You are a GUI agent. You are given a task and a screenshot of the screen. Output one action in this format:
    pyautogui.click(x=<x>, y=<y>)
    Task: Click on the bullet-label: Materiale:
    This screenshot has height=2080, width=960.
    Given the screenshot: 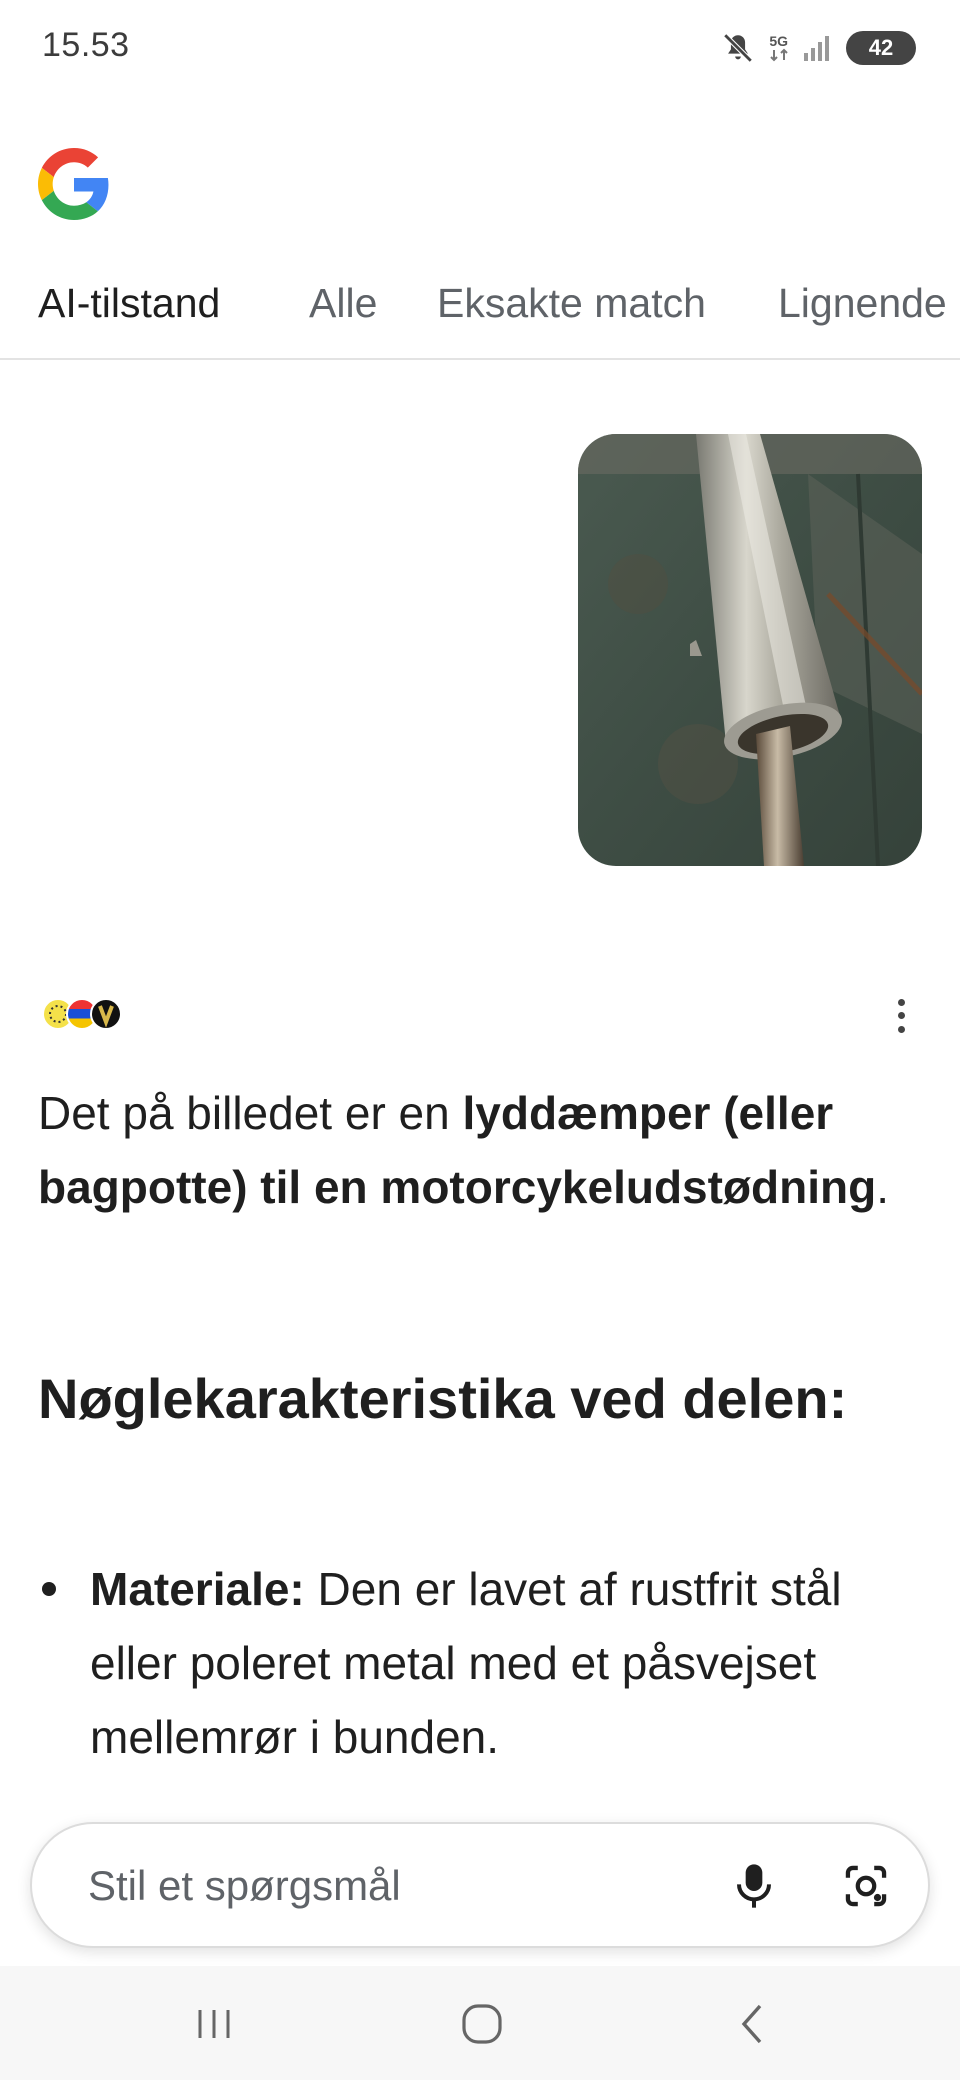 What is the action you would take?
    pyautogui.click(x=197, y=1589)
    